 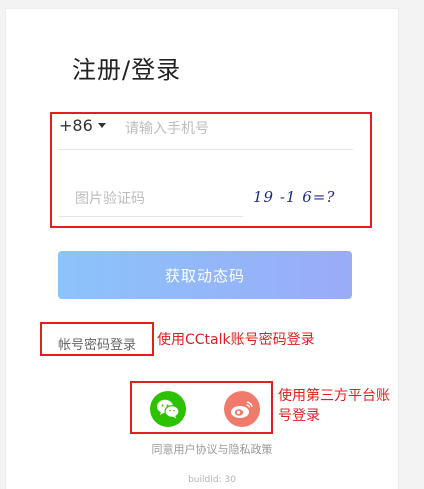 I want to click on get-otp-button: 获取动态码, so click(x=205, y=275).